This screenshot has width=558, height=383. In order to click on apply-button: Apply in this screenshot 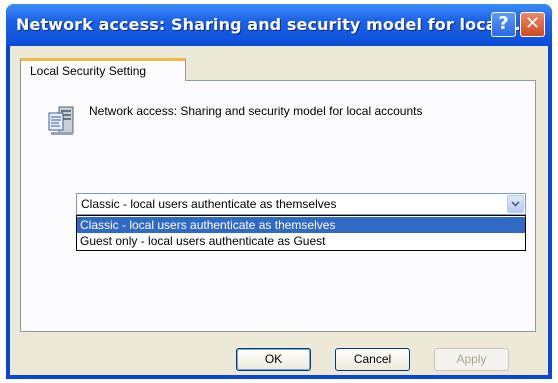, I will do `click(471, 359)`.